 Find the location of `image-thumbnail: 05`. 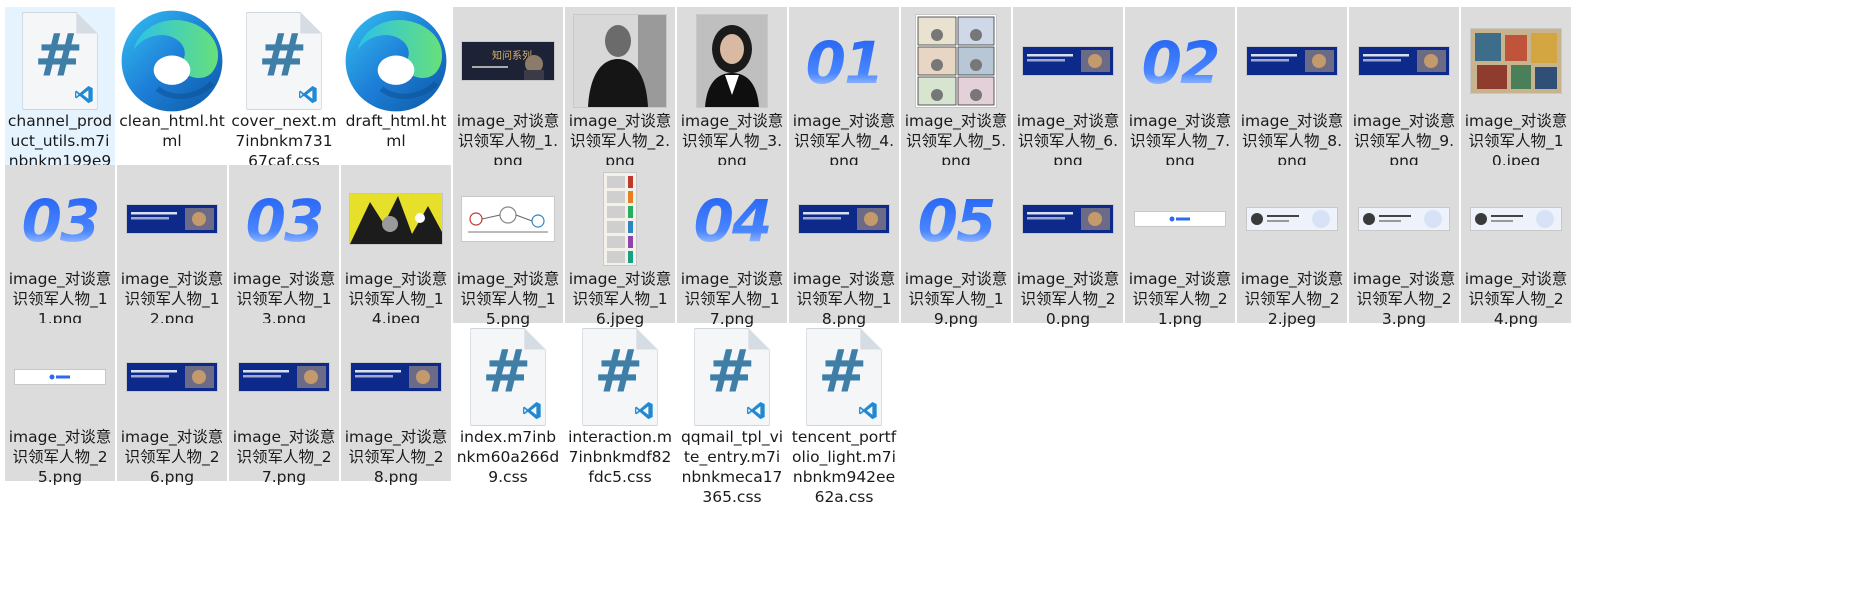

image-thumbnail: 05 is located at coordinates (956, 219).